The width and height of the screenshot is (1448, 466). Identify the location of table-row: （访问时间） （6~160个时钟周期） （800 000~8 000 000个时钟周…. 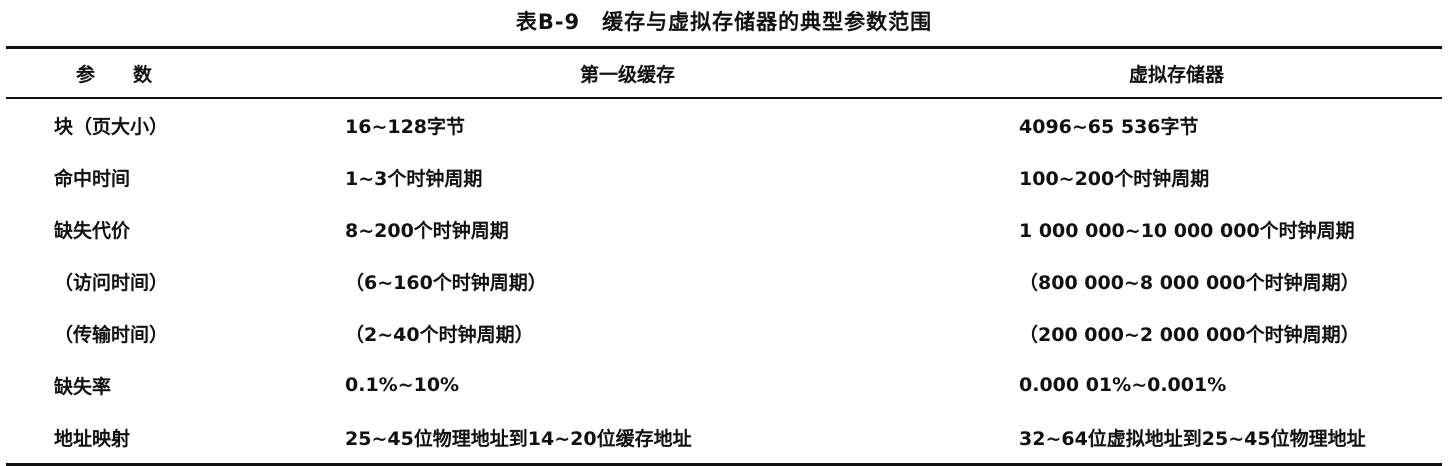
(724, 281).